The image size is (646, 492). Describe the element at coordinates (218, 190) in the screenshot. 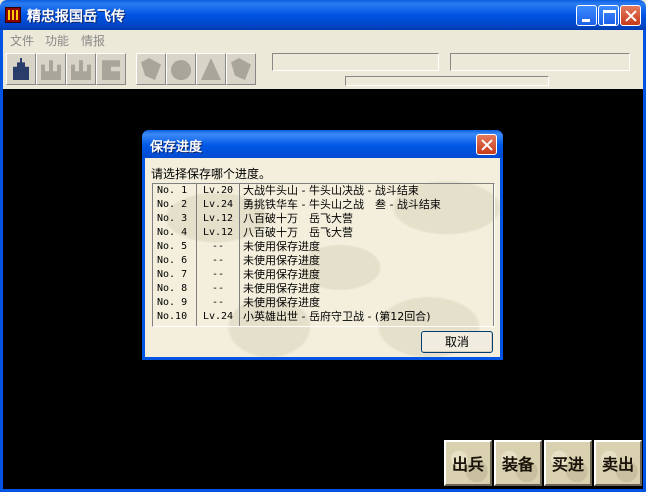

I see `slot-level: Lv.20` at that location.